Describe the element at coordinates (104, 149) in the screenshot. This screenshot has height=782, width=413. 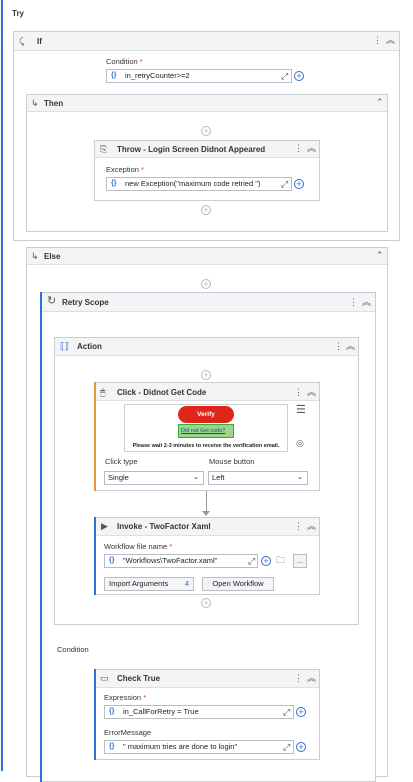
I see `throw-icon: ⎘` at that location.